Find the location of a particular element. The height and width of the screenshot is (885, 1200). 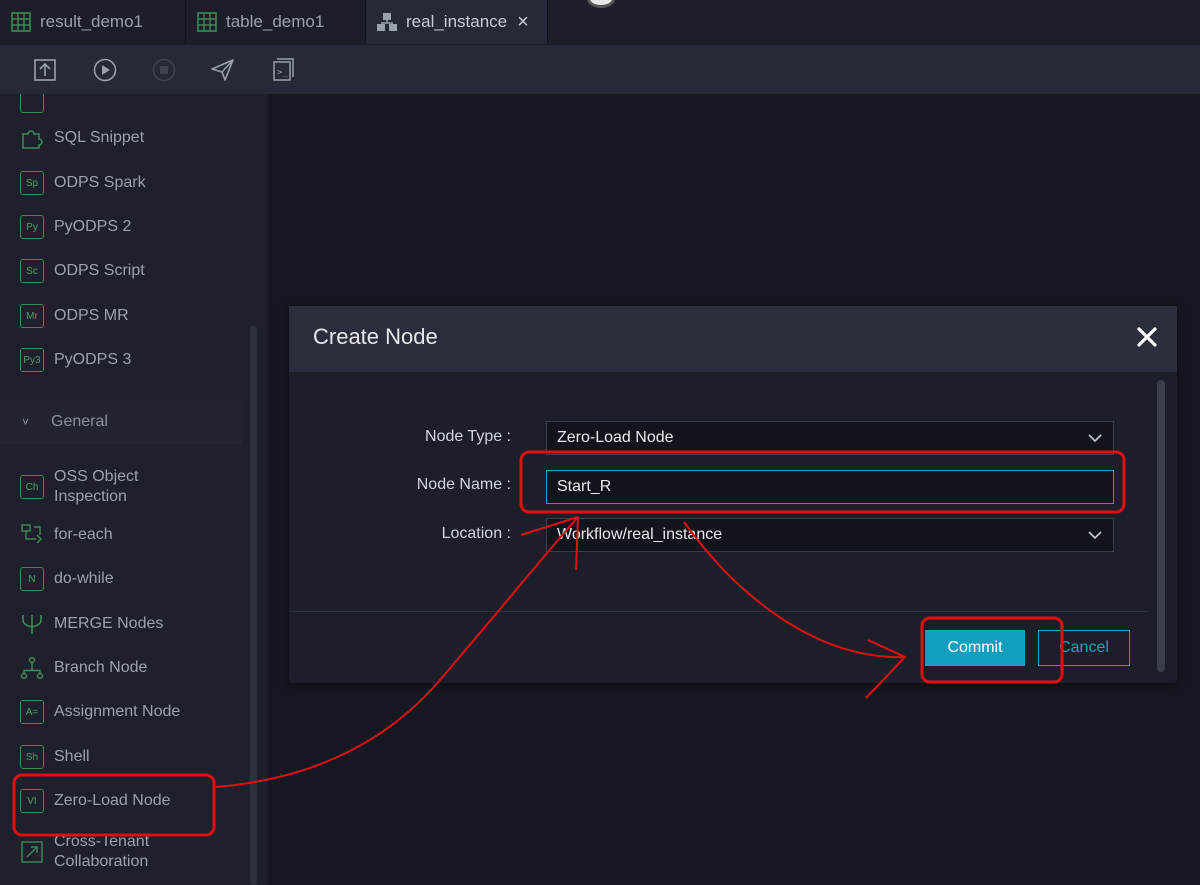

sidebar-item-partial is located at coordinates (37, 106).